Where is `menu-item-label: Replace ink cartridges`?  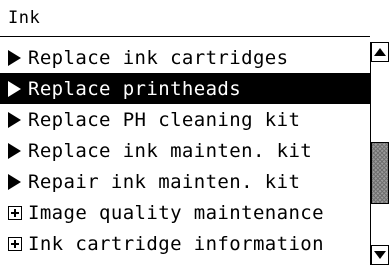 menu-item-label: Replace ink cartridges is located at coordinates (158, 57).